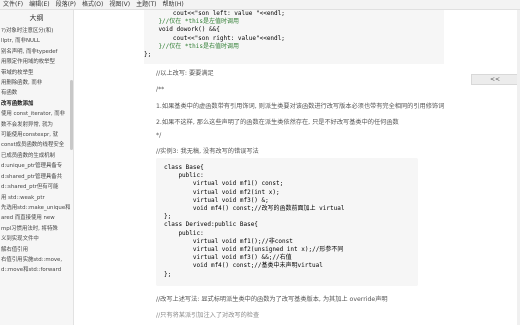  Describe the element at coordinates (36, 260) in the screenshot. I see `outline-item: 右值引用实施std::move,` at that location.